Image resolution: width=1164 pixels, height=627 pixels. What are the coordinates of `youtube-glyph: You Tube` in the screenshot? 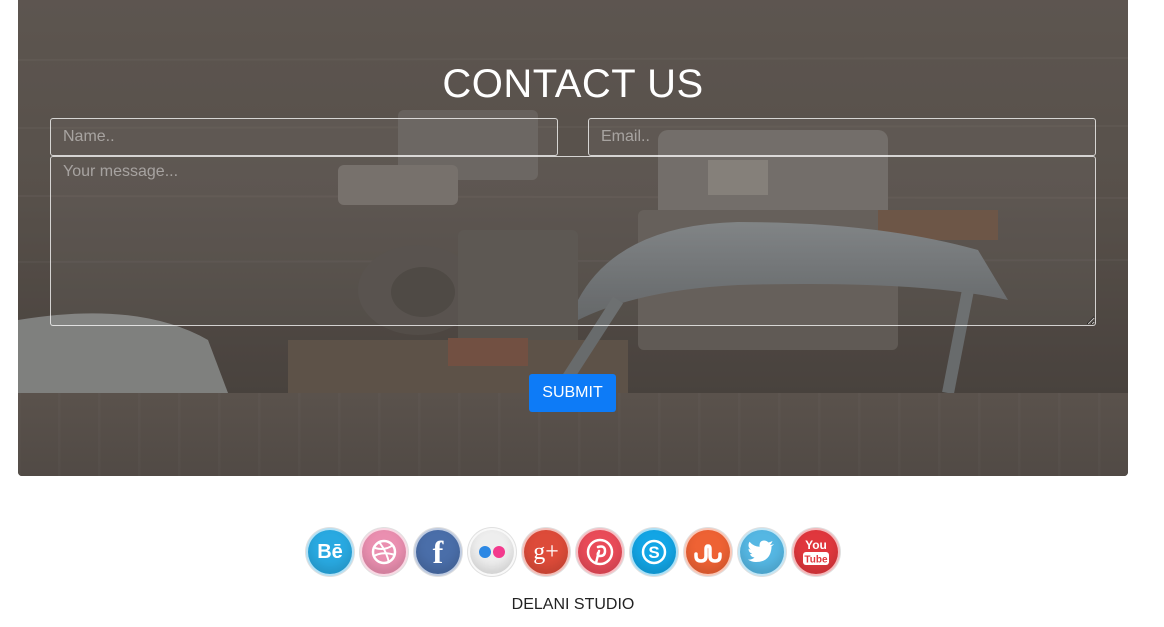 It's located at (816, 552).